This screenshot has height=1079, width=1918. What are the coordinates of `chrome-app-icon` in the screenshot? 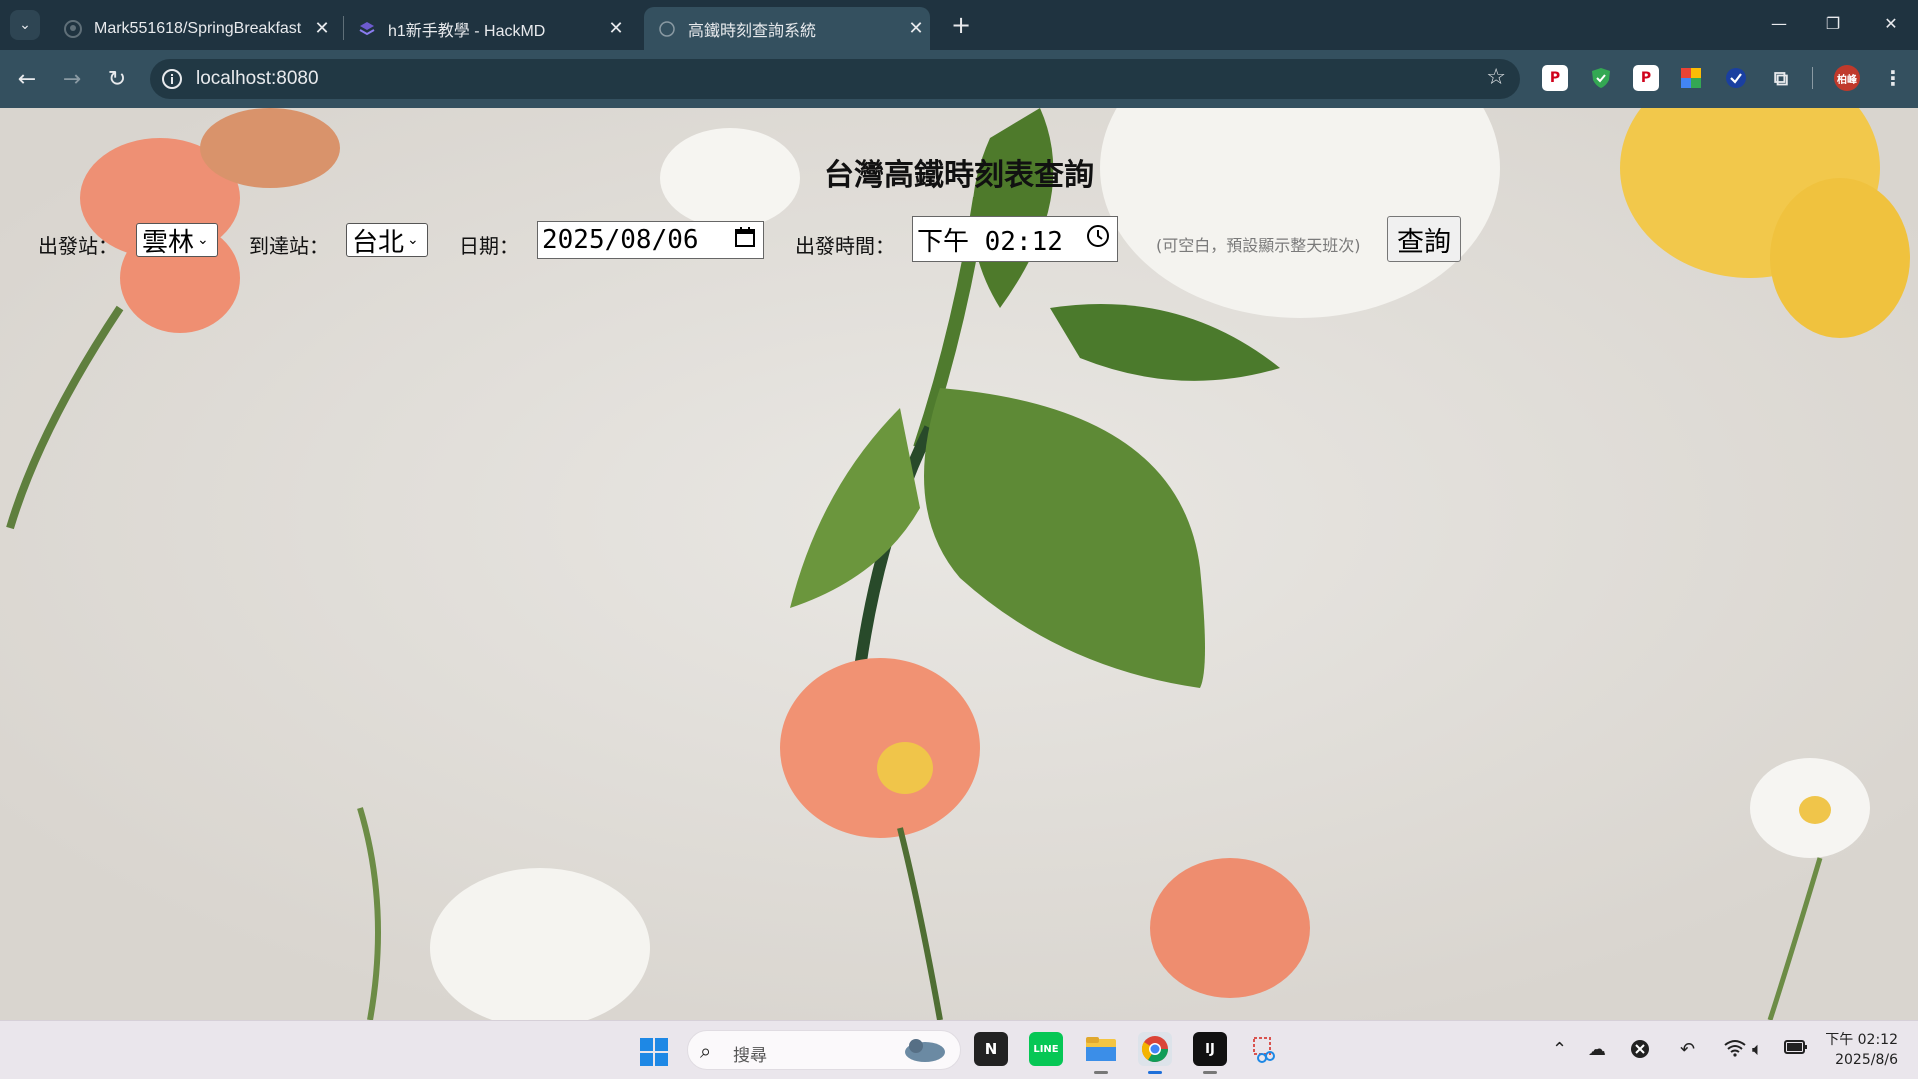 It's located at (1155, 1049).